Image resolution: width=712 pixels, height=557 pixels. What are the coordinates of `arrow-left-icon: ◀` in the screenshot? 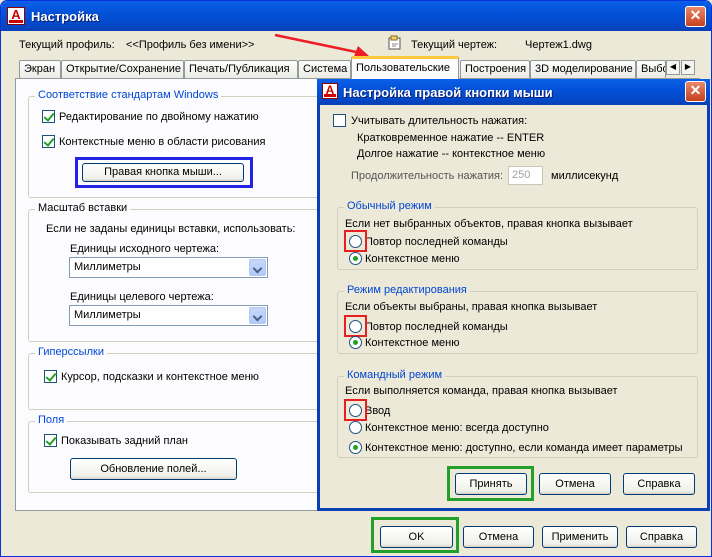 It's located at (673, 66).